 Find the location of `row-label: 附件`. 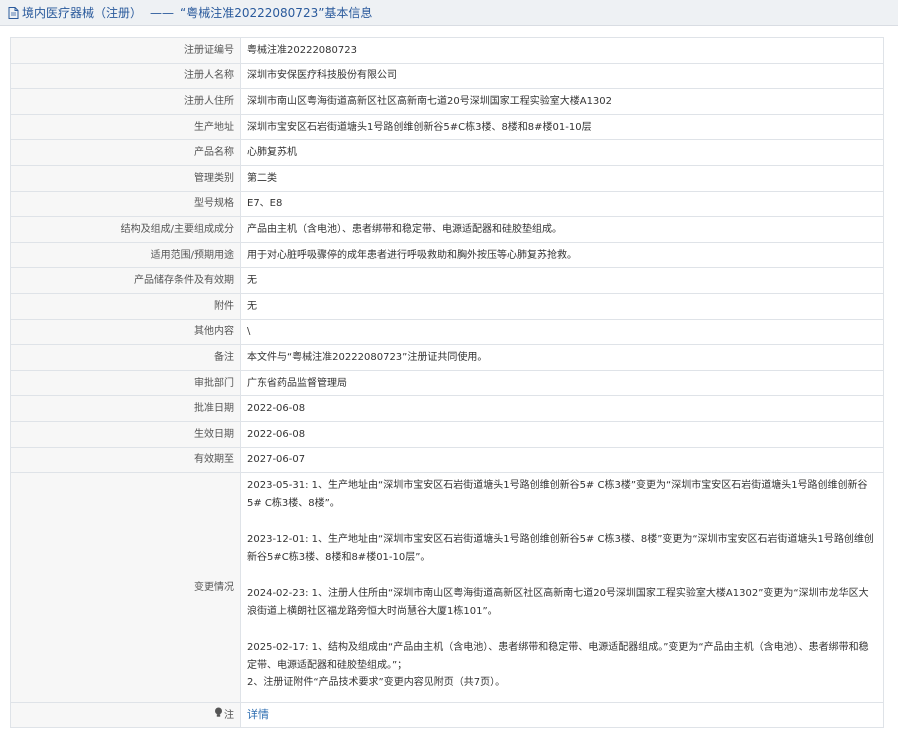

row-label: 附件 is located at coordinates (125, 306).